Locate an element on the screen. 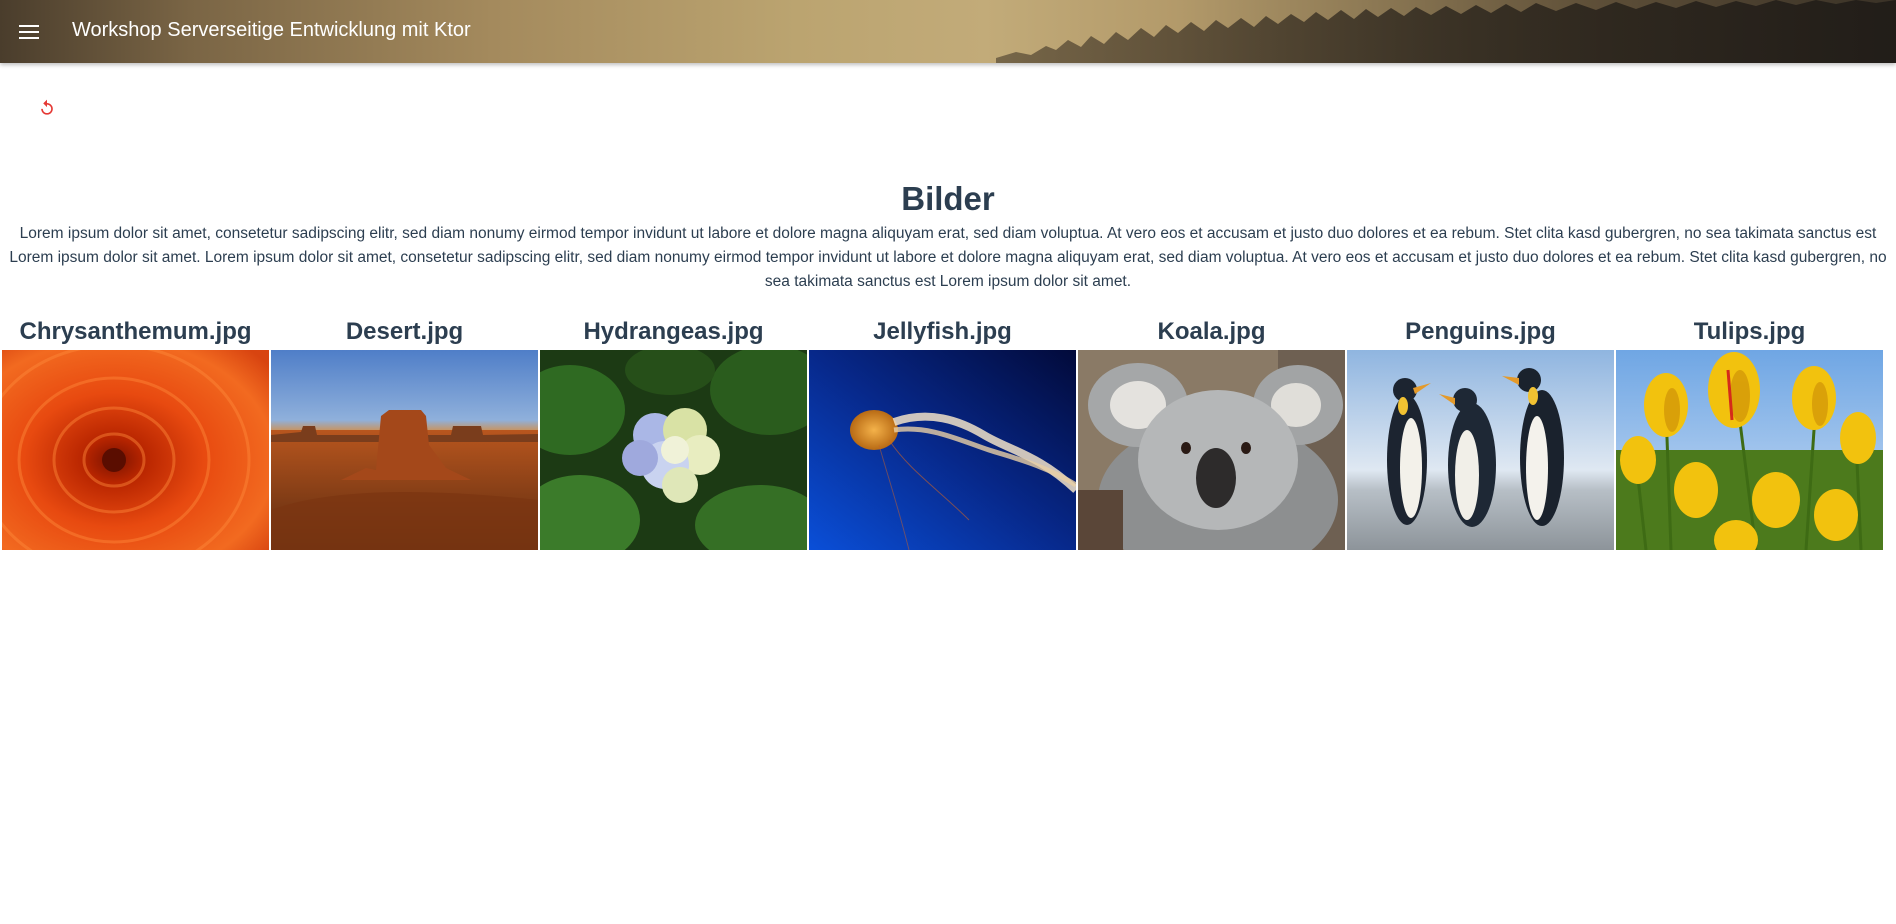  image-card-koala: Koala.jpg is located at coordinates (1211, 433).